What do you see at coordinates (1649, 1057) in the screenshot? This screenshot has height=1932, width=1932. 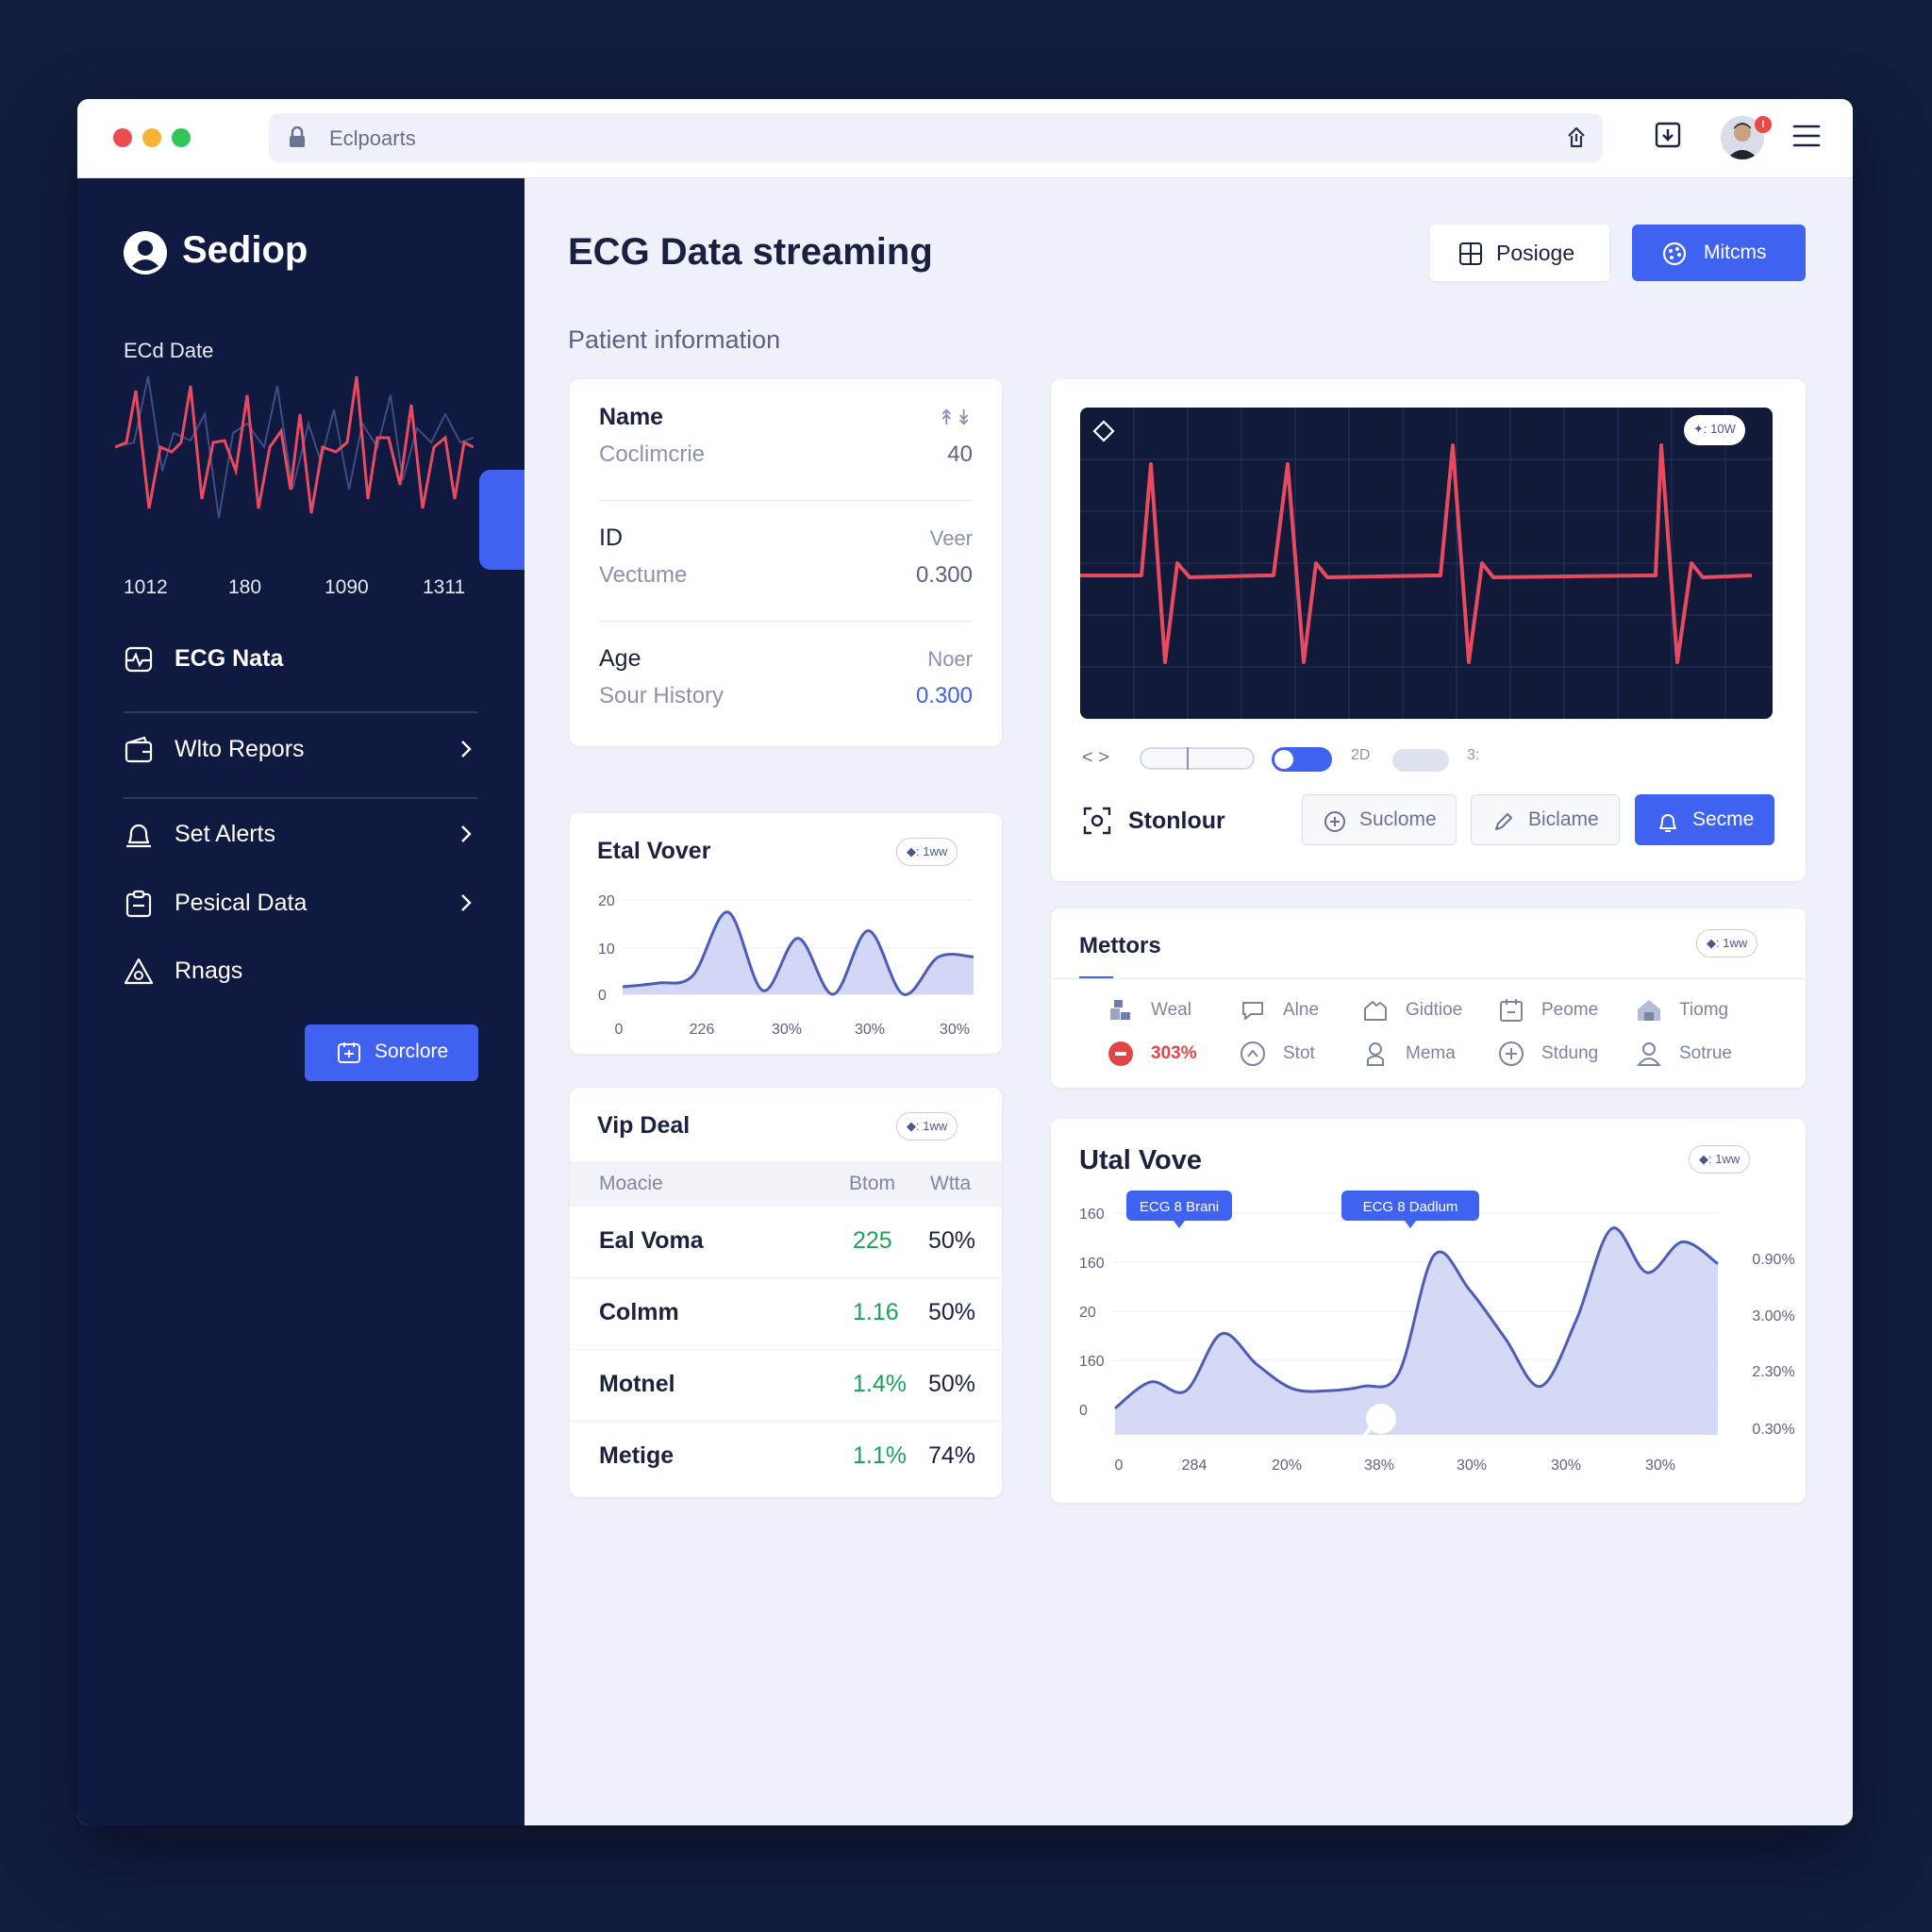 I see `person-icon` at bounding box center [1649, 1057].